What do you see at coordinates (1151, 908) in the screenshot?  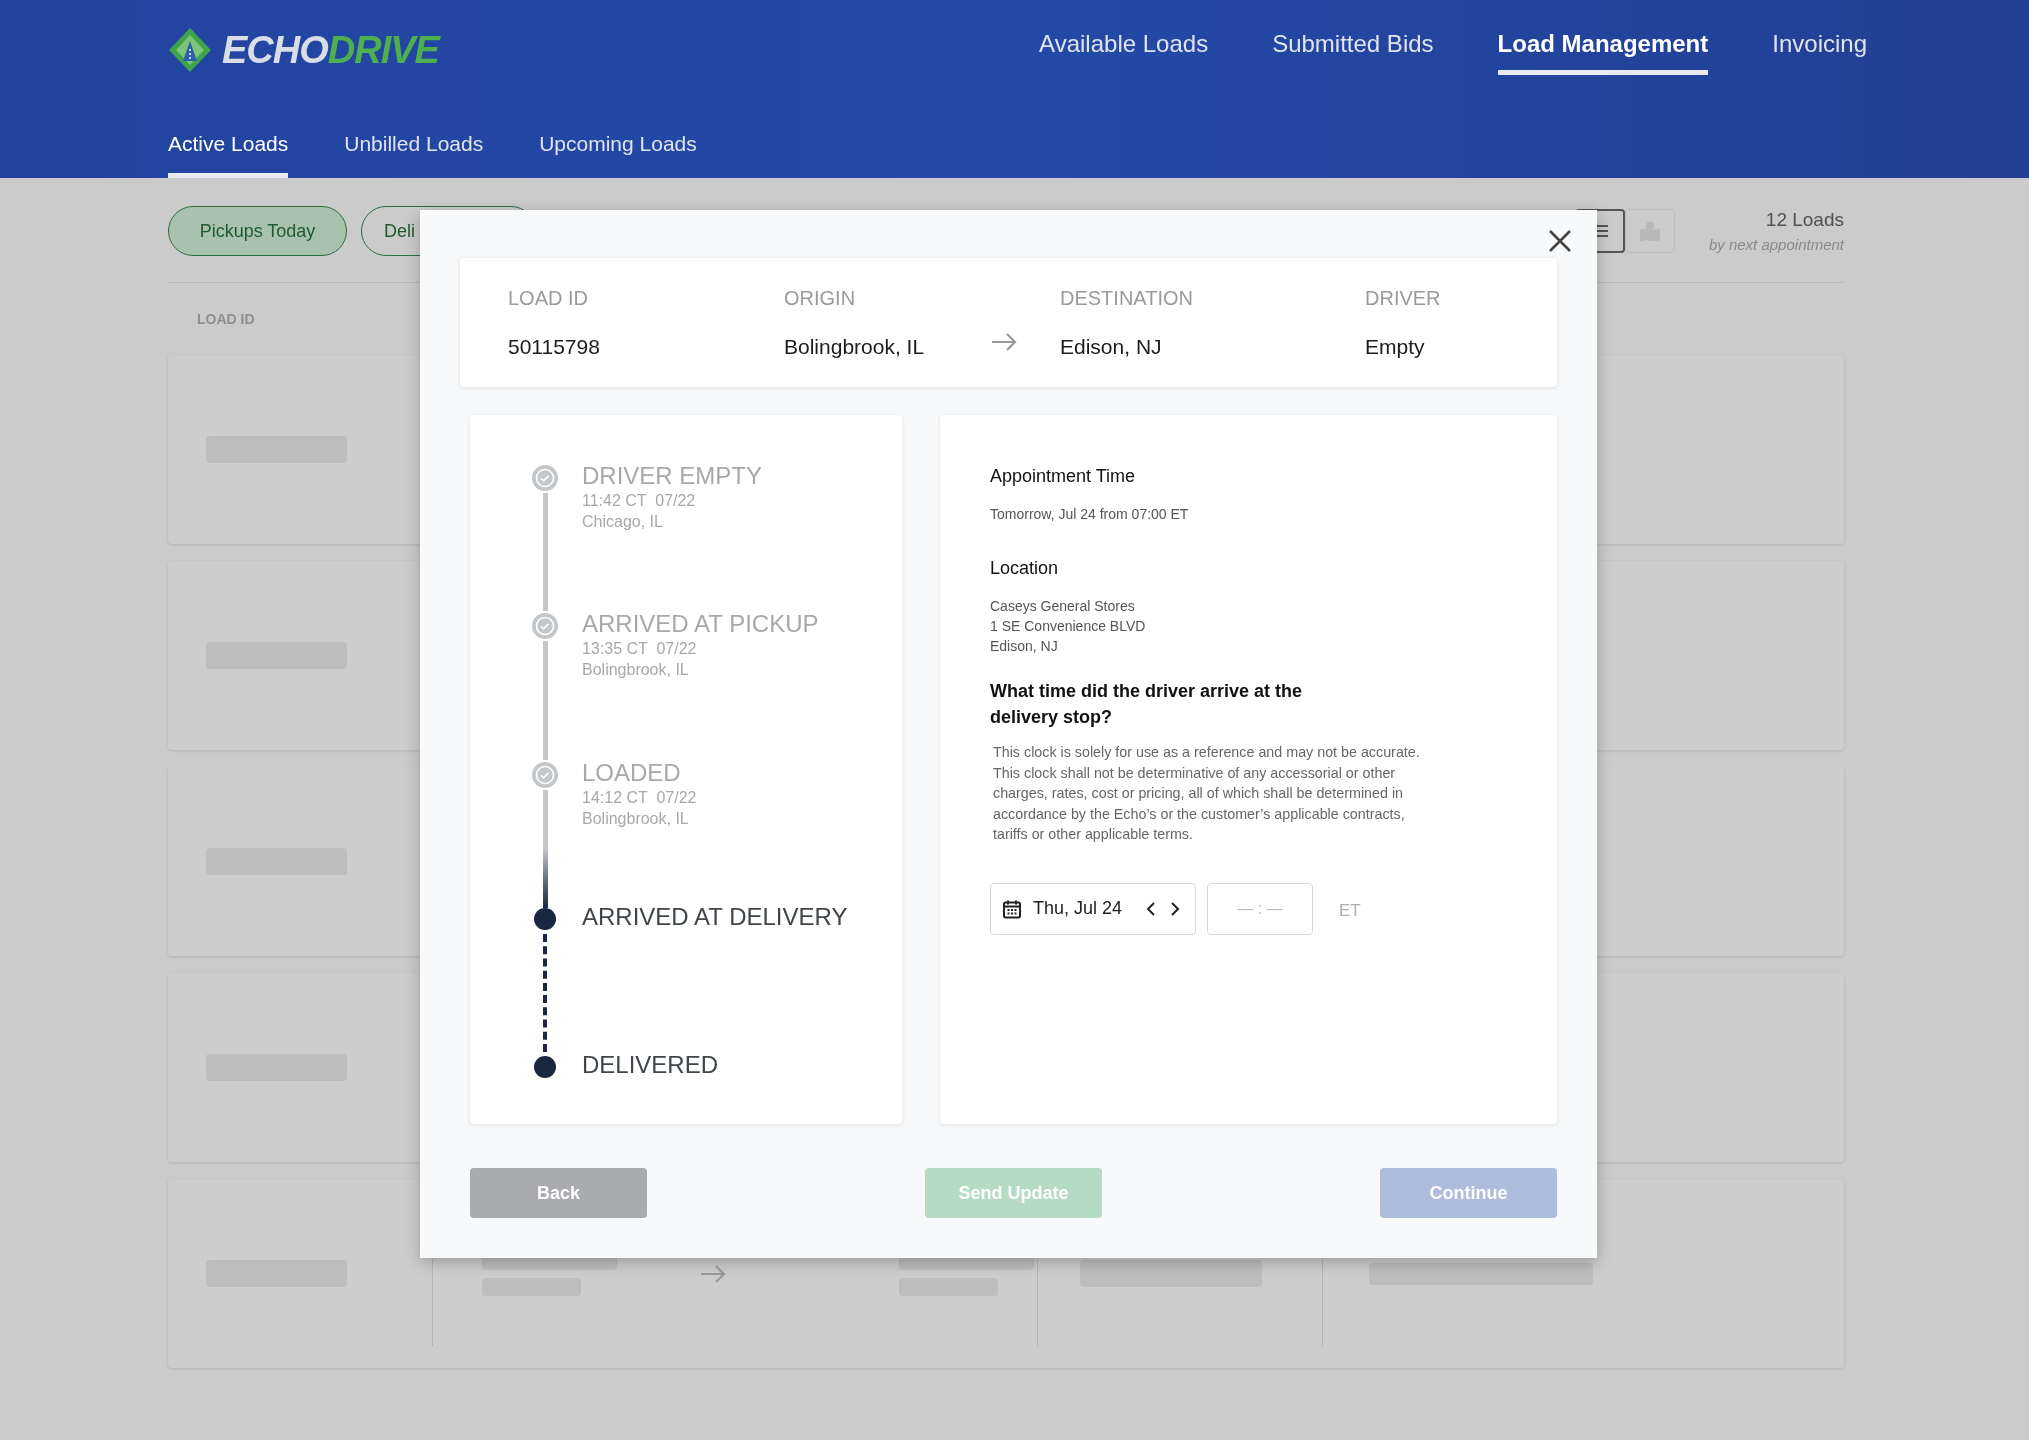 I see `previous-day-button` at bounding box center [1151, 908].